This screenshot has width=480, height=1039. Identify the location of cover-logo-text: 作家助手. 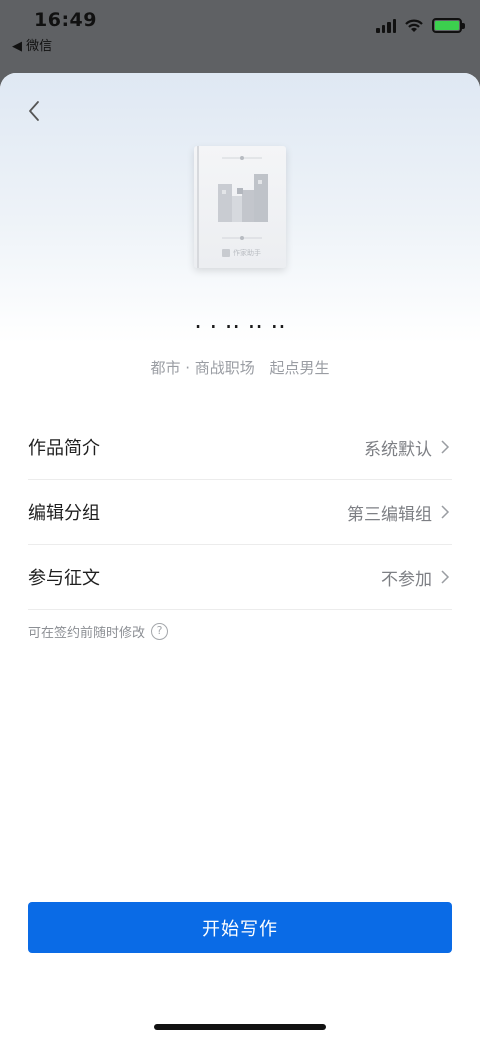
(247, 253).